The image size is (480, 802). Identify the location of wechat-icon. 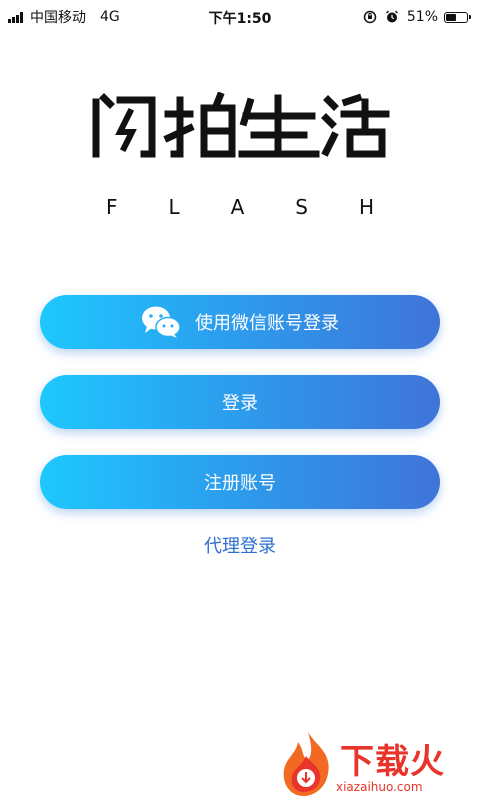
(161, 322).